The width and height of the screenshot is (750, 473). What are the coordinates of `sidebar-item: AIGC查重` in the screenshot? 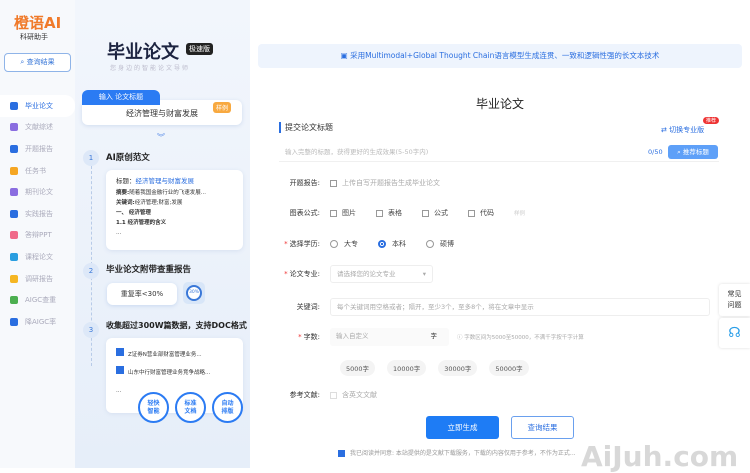 It's located at (37, 300).